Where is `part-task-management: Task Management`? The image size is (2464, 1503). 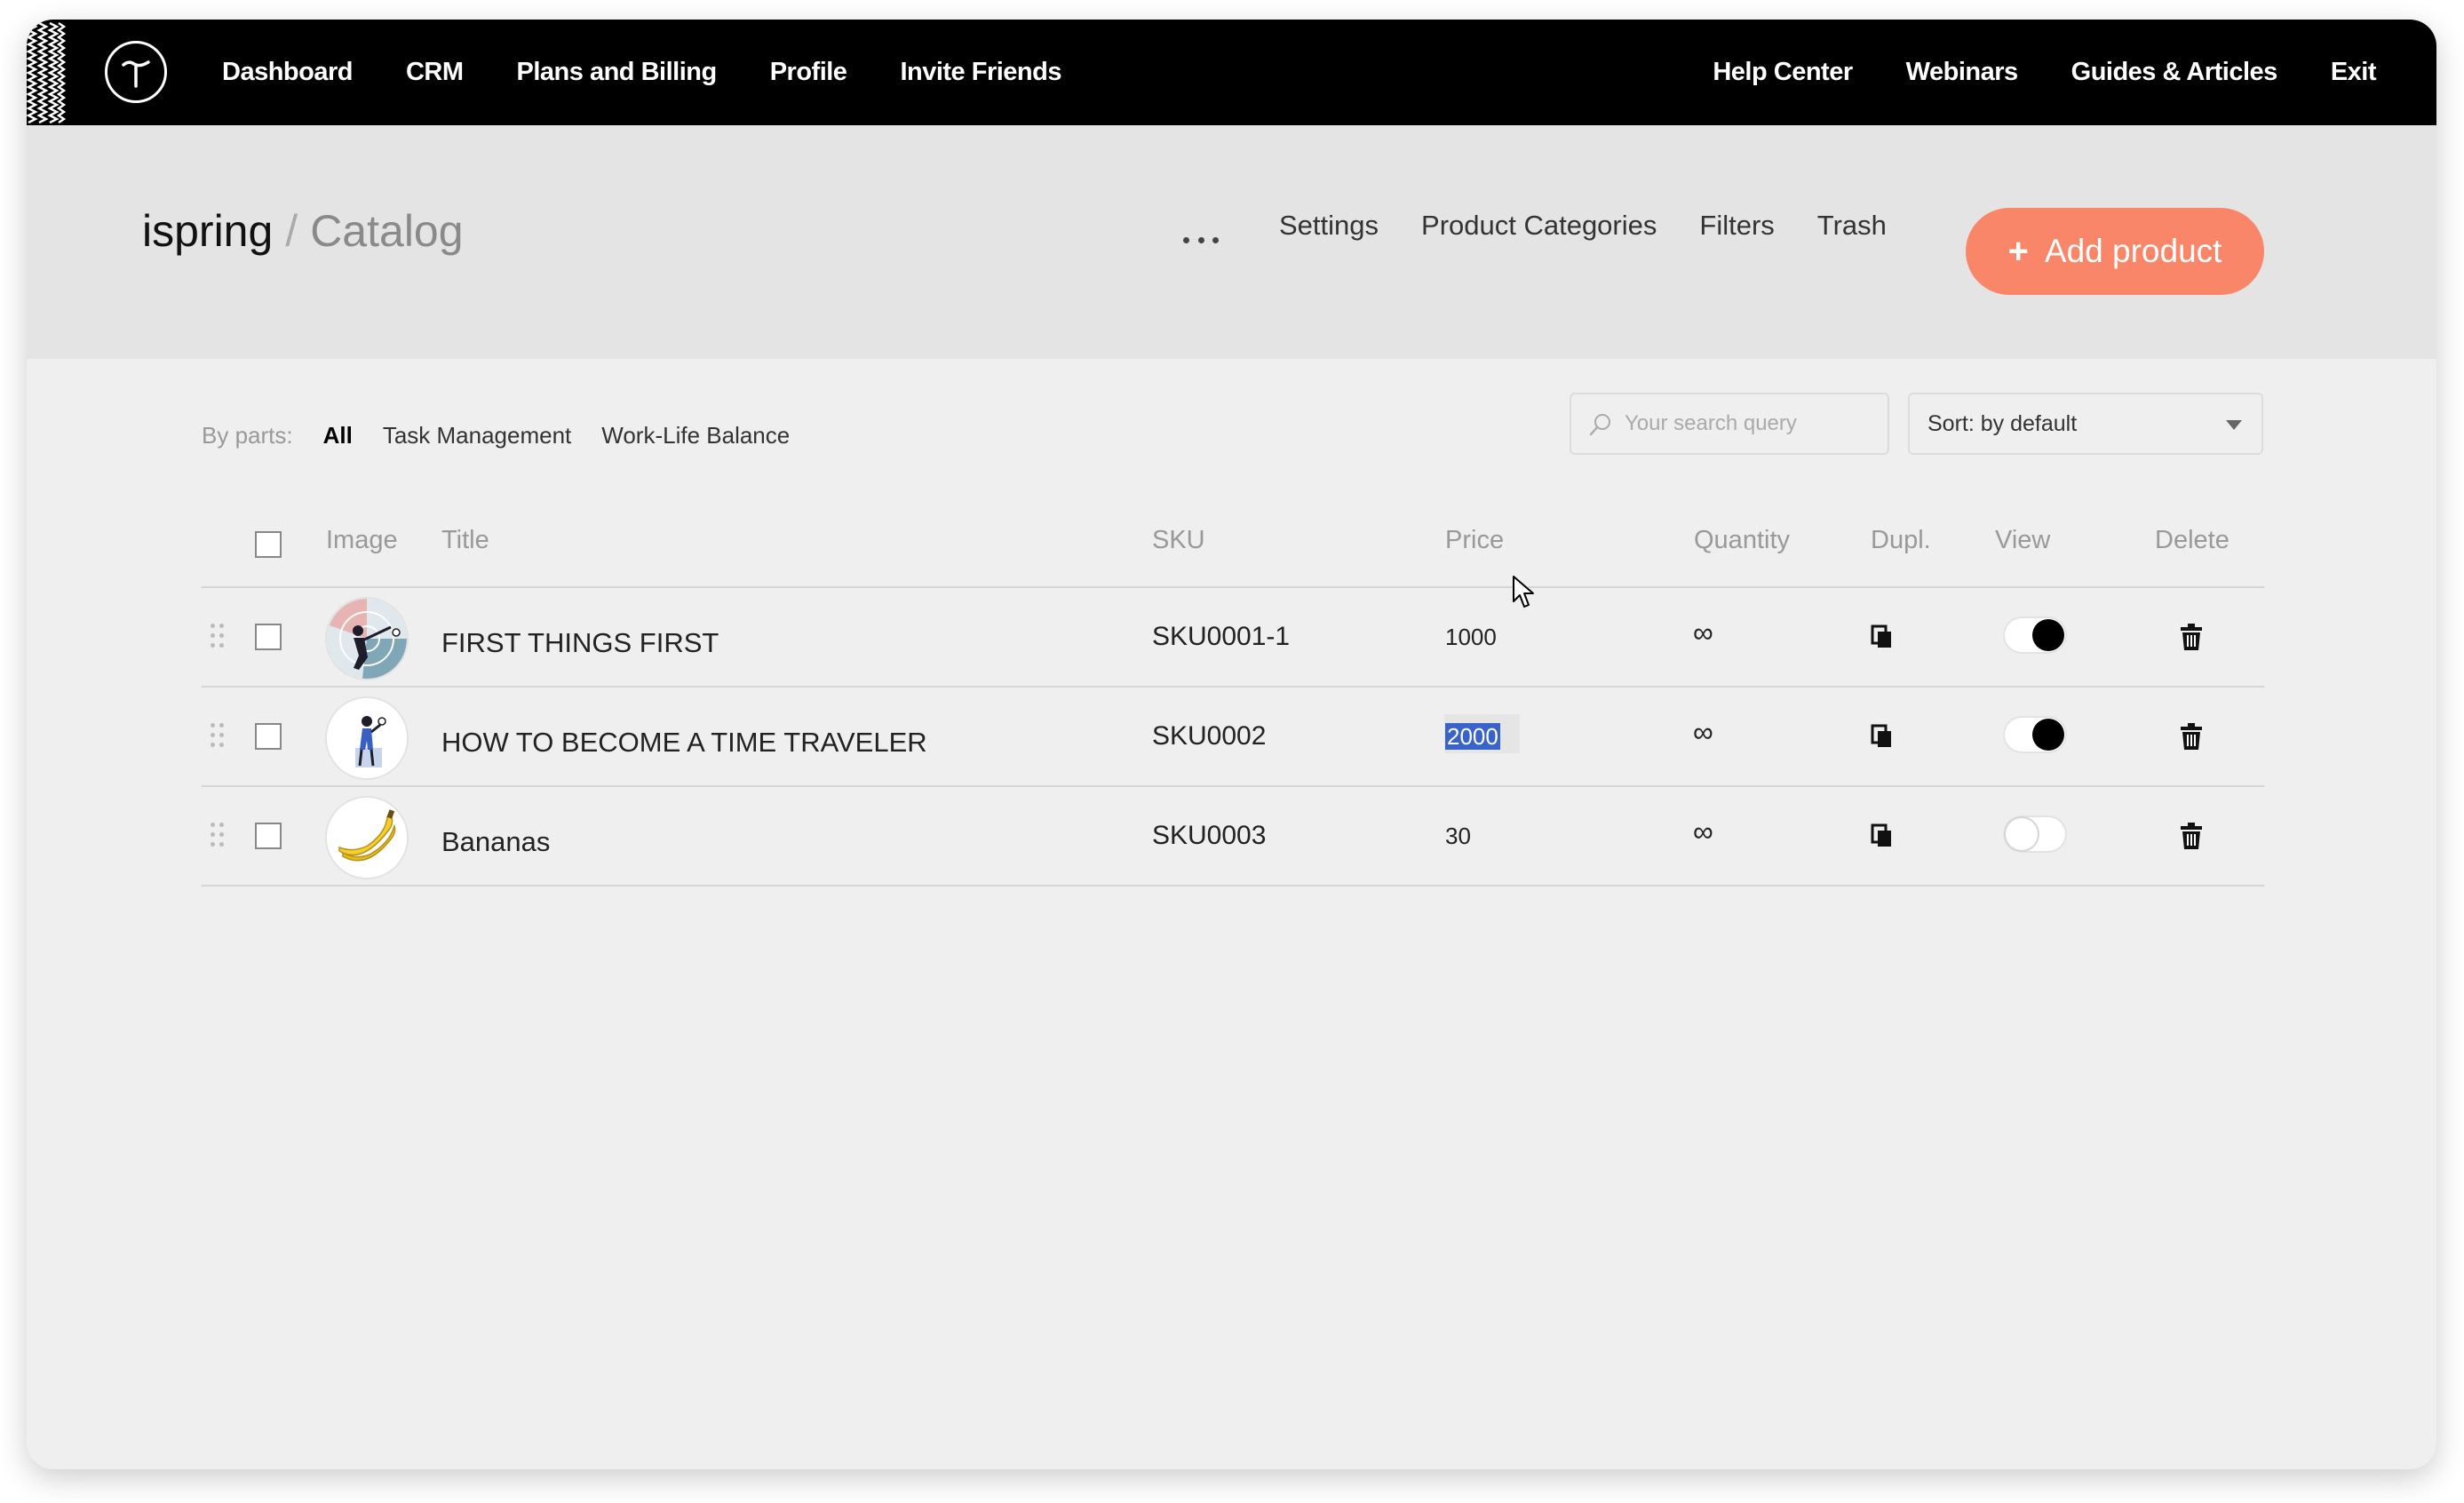
part-task-management: Task Management is located at coordinates (477, 435).